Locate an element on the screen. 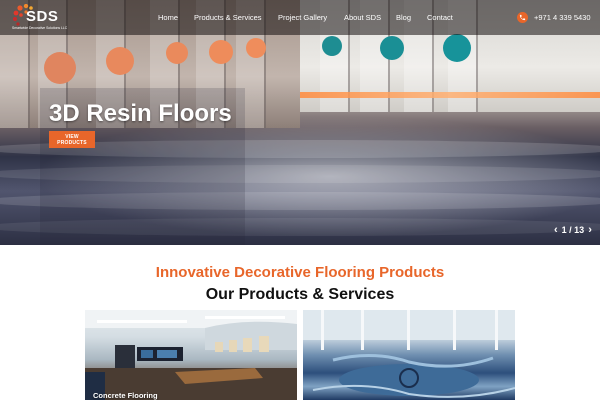 The height and width of the screenshot is (400, 600). nav-products-services: Products & Services is located at coordinates (228, 17).